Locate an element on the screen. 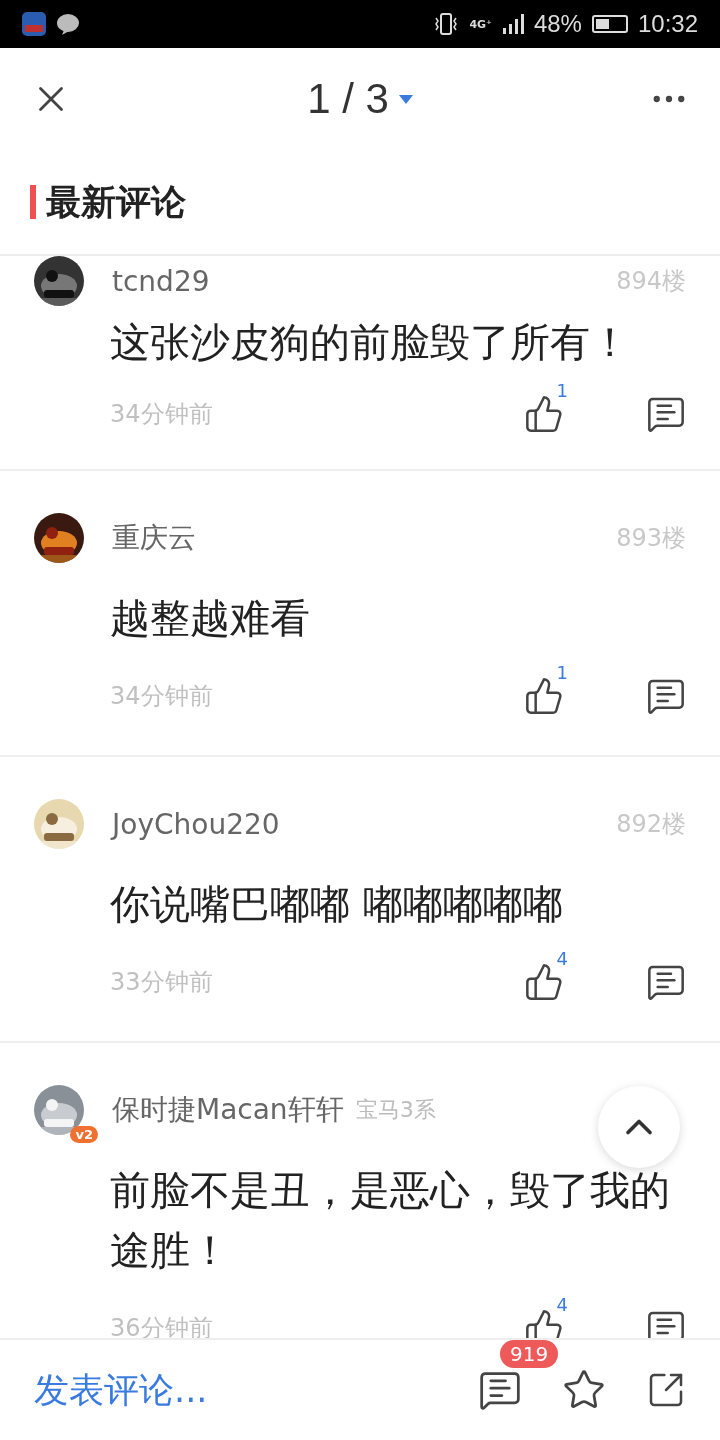 The image size is (720, 1440). battery-icon is located at coordinates (609, 24).